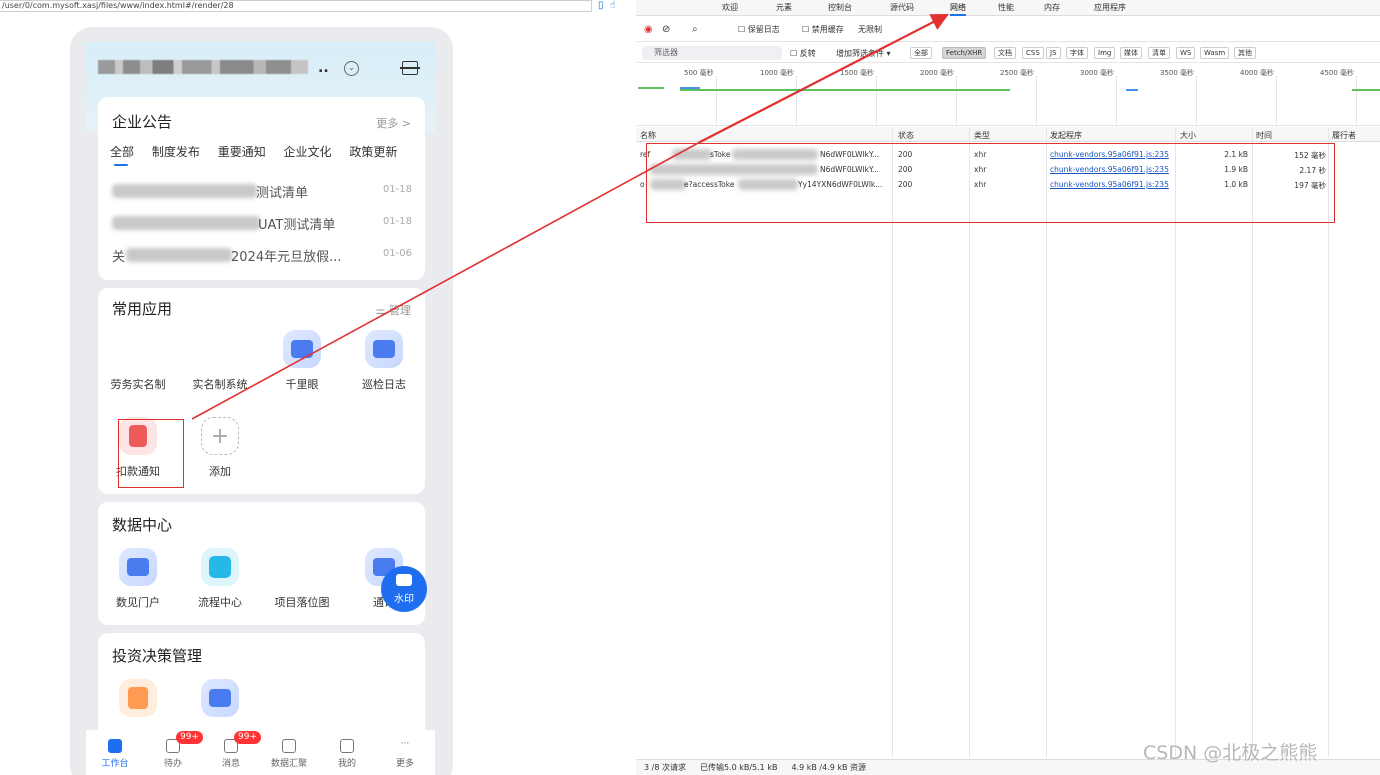 The width and height of the screenshot is (1380, 775). Describe the element at coordinates (1230, 753) in the screenshot. I see `csdn-watermark: CSDN @北极之熊熊` at that location.